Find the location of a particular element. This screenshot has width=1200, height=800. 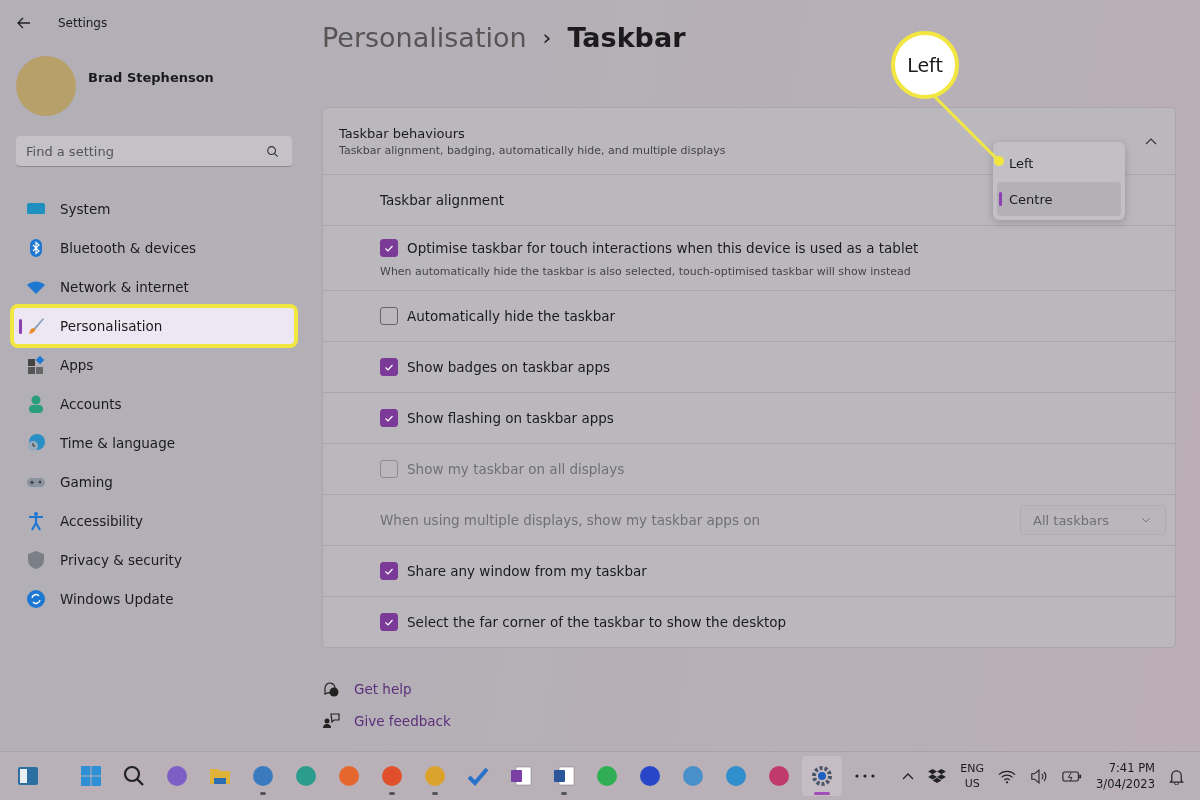

callout-bubble: Left is located at coordinates (925, 65).